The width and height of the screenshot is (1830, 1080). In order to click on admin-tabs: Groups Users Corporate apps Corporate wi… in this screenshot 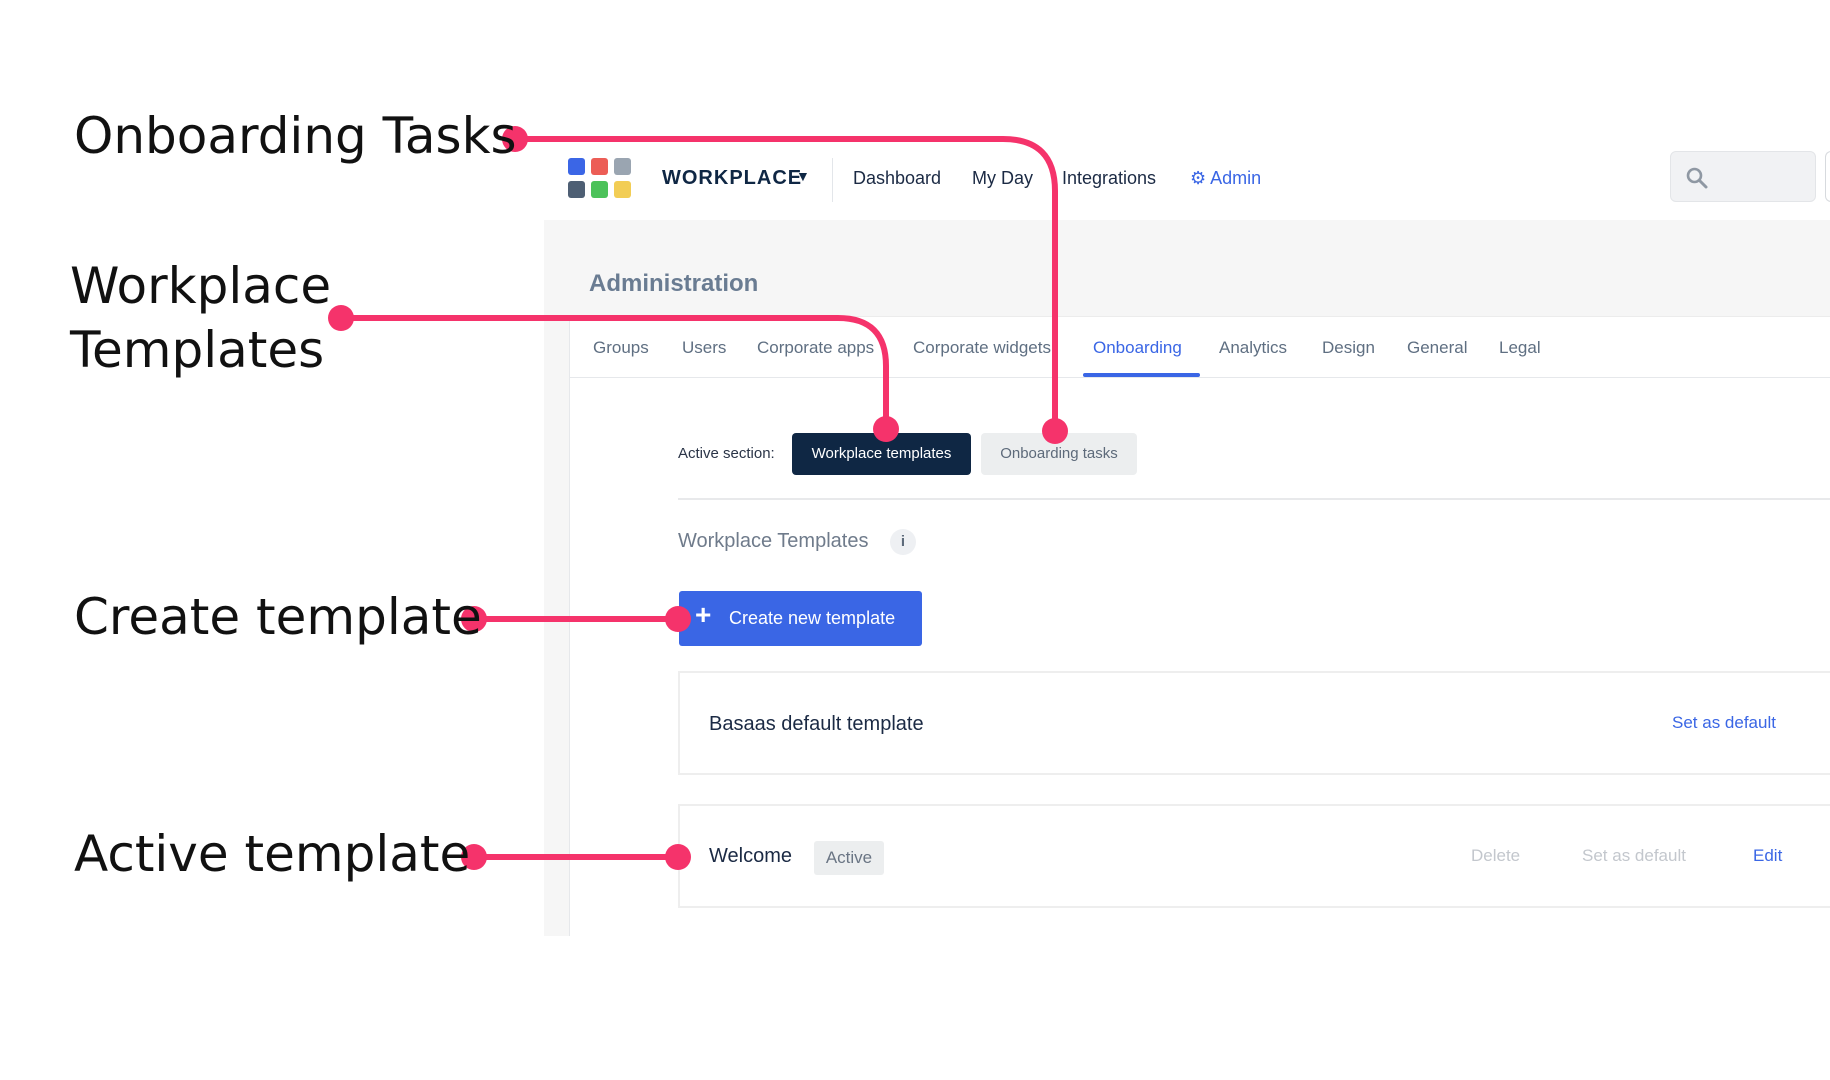, I will do `click(1199, 348)`.